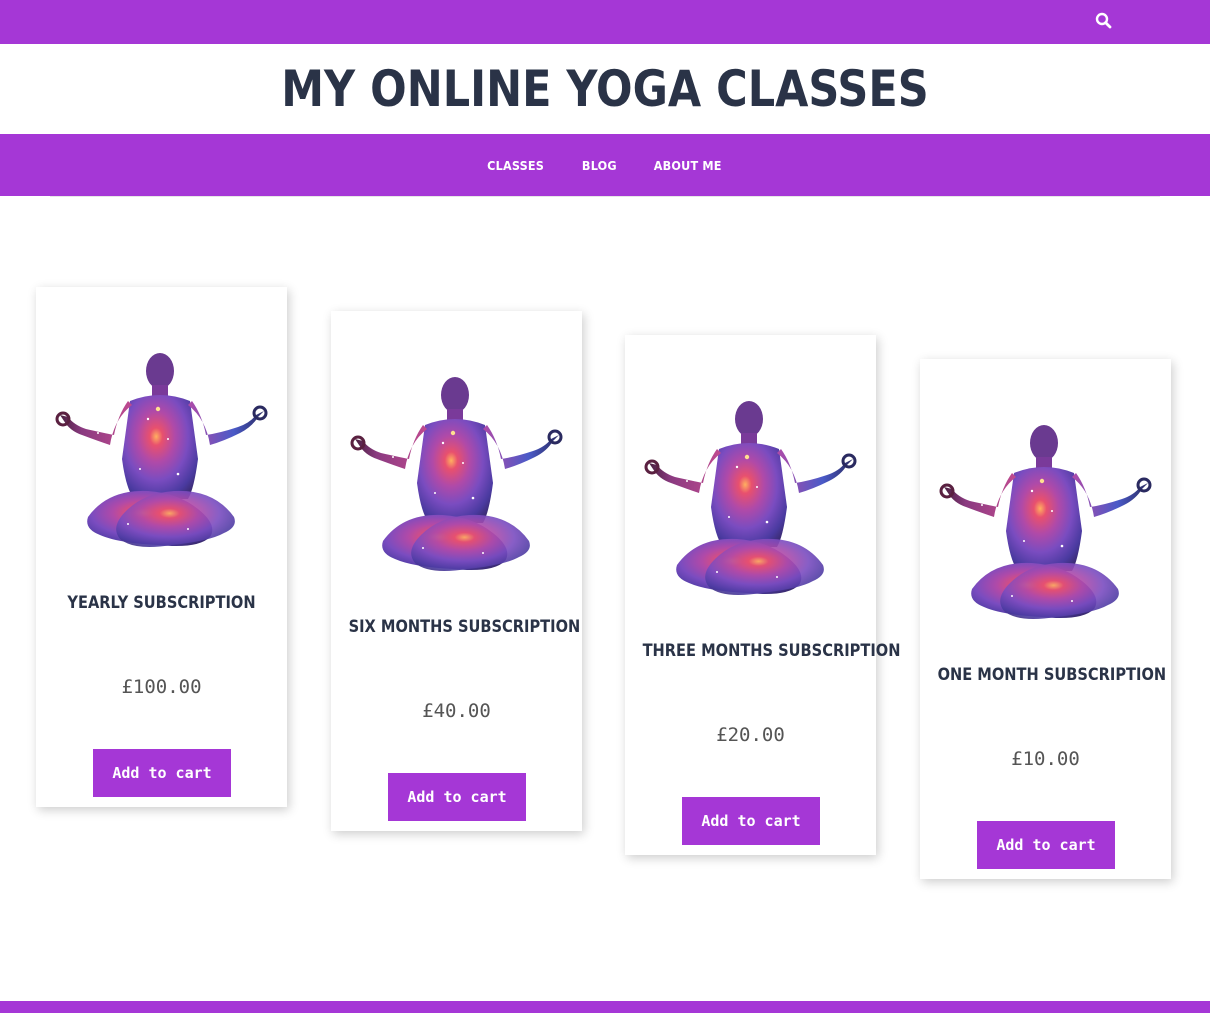  Describe the element at coordinates (456, 711) in the screenshot. I see `product-price: £40.00` at that location.